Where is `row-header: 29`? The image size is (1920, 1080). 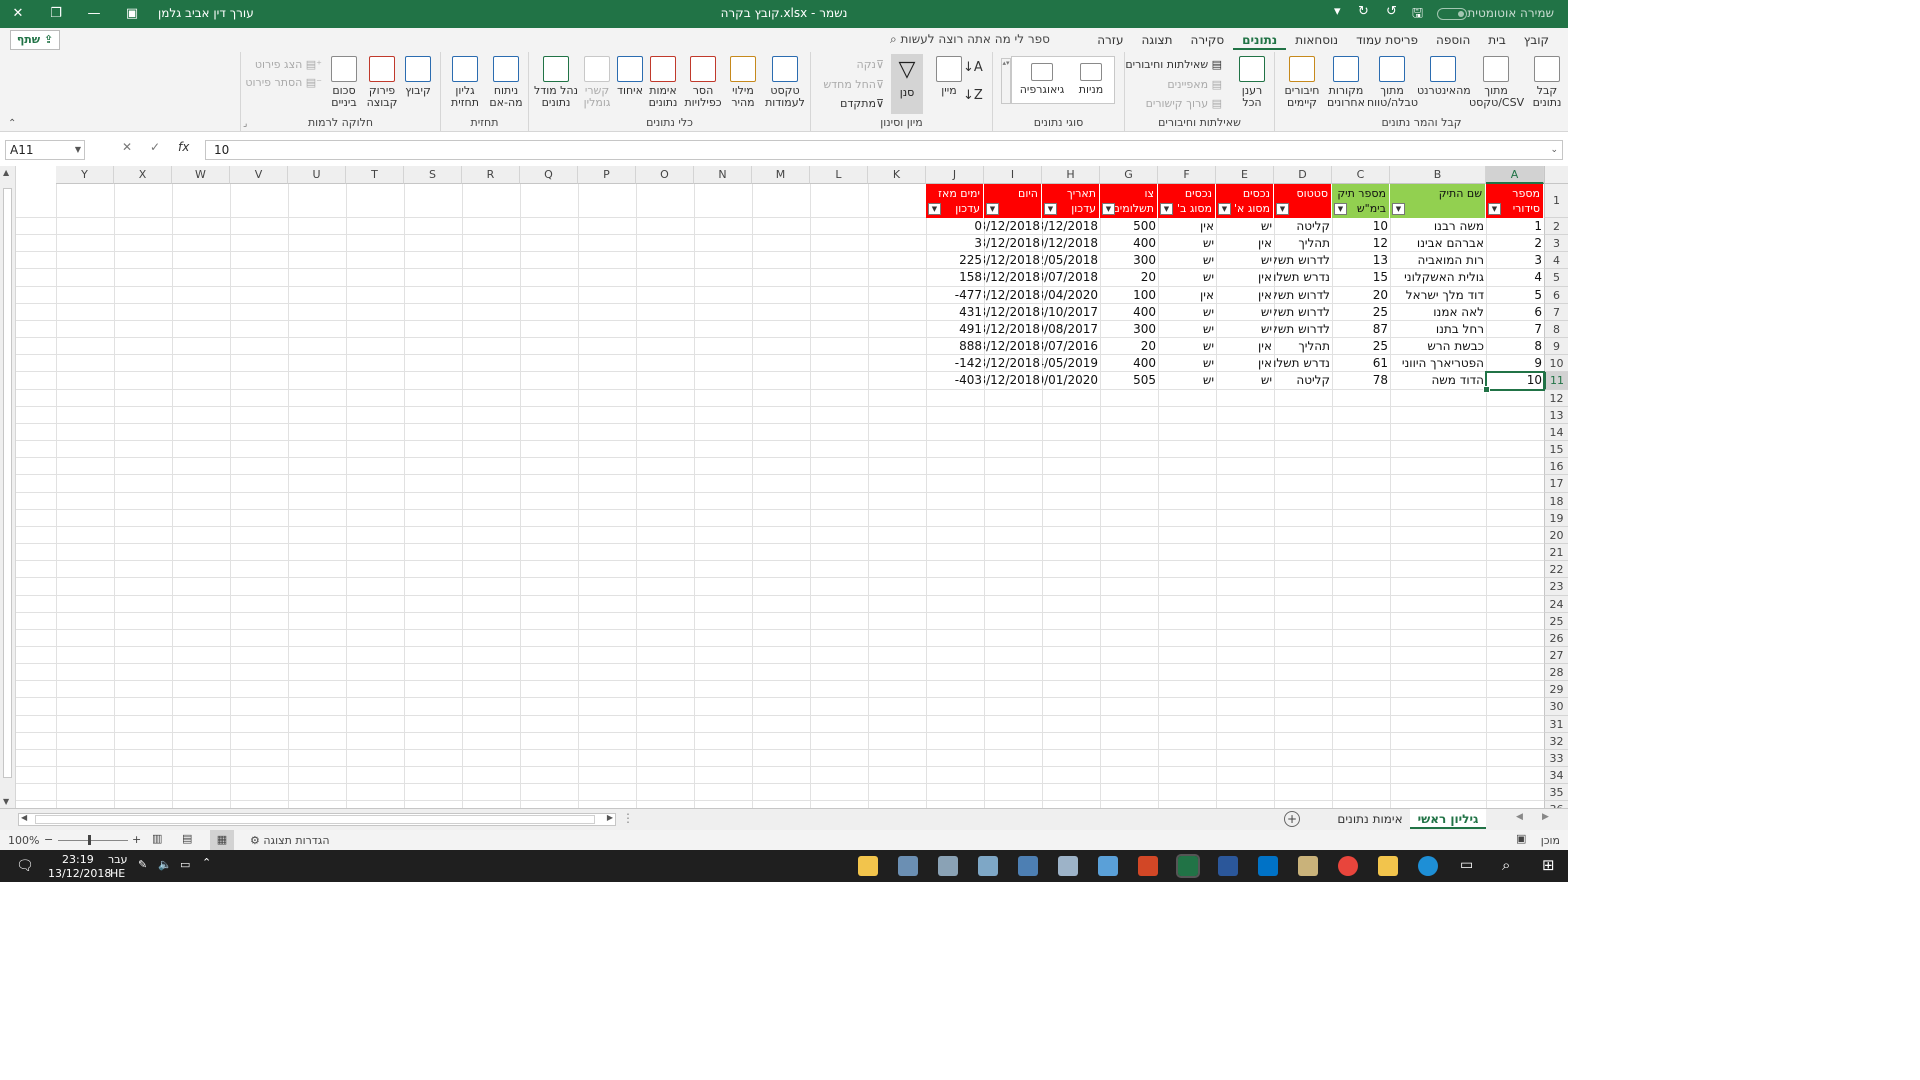 row-header: 29 is located at coordinates (1556, 690).